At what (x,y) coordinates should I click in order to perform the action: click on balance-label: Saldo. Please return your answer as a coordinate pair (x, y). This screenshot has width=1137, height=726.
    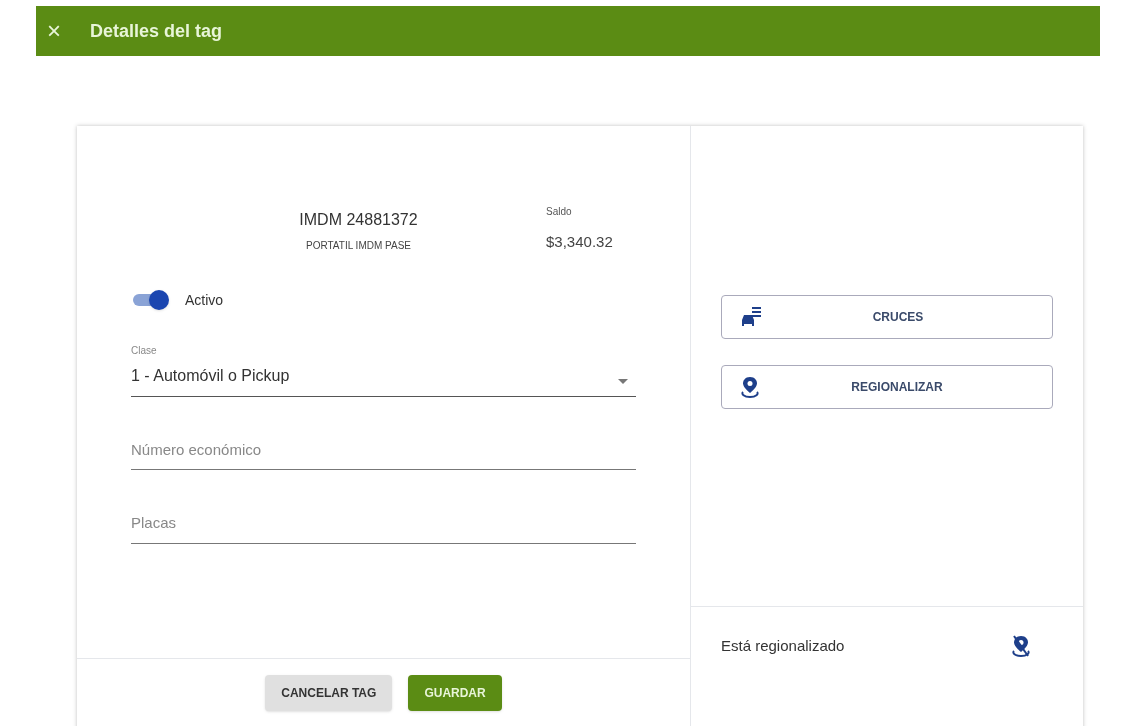
    Looking at the image, I should click on (559, 212).